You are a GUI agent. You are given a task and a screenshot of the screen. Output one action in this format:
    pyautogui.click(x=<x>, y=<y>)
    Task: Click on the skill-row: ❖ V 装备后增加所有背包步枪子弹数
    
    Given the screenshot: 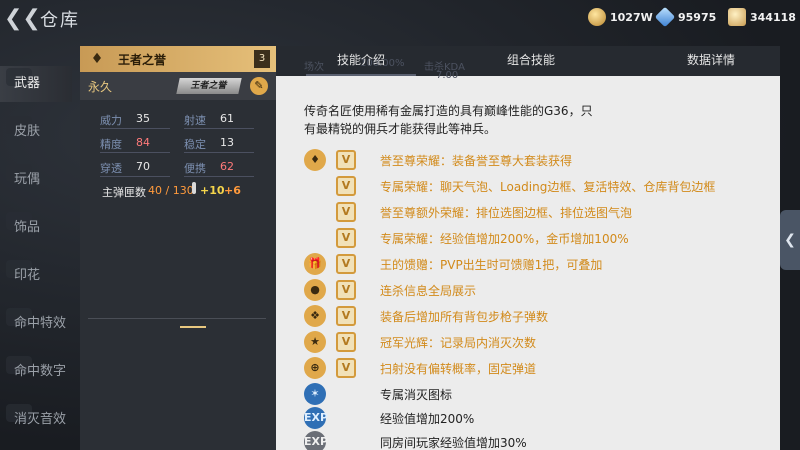 What is the action you would take?
    pyautogui.click(x=528, y=316)
    